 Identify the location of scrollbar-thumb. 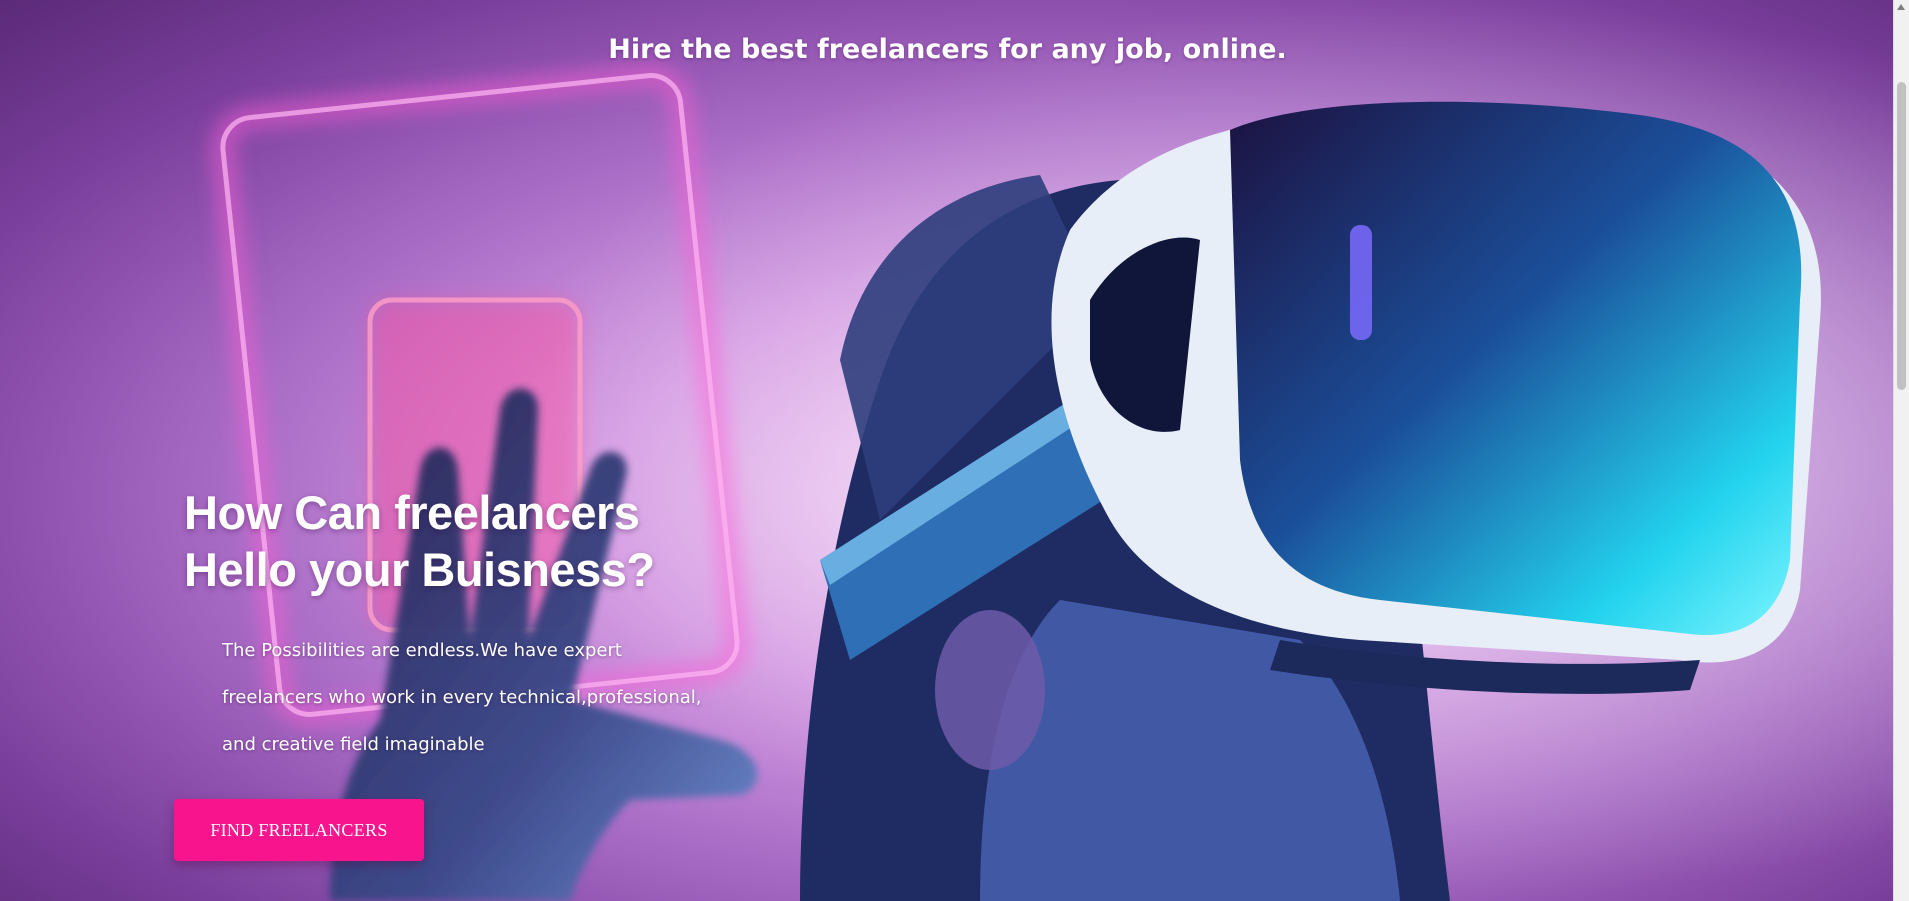
(1901, 236).